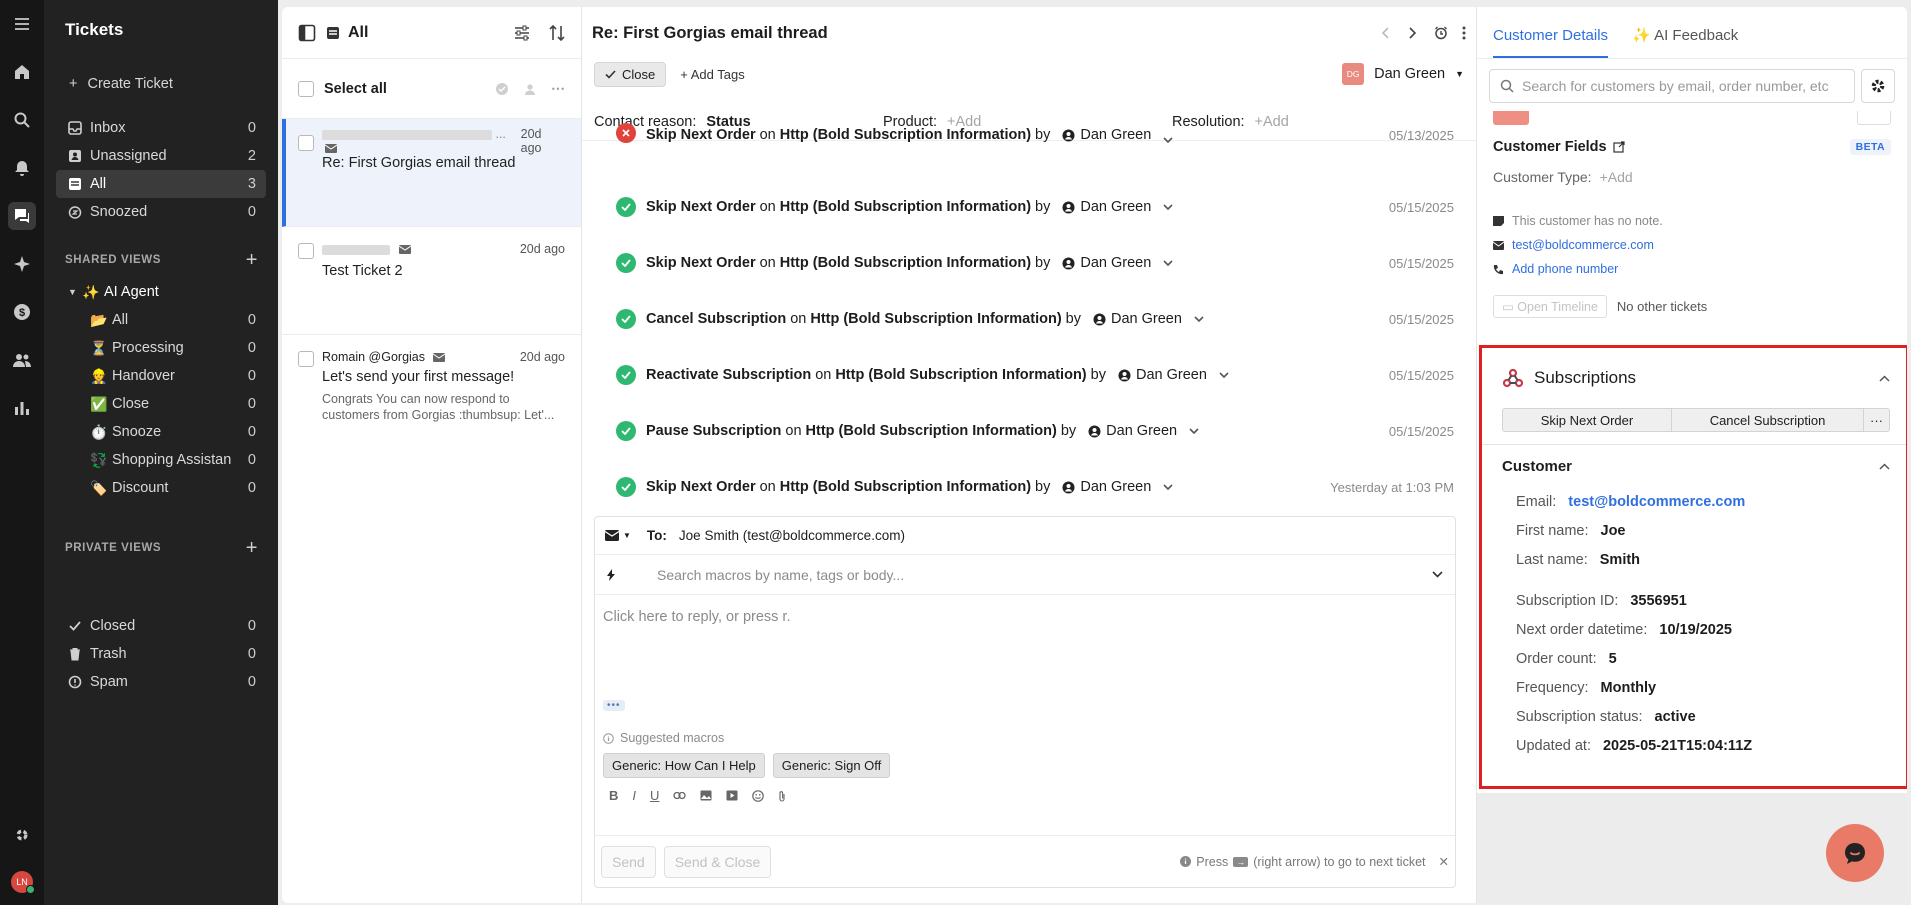 Image resolution: width=1911 pixels, height=905 pixels. What do you see at coordinates (419, 163) in the screenshot?
I see `ticket-subject: Re: First Gorgias email thread` at bounding box center [419, 163].